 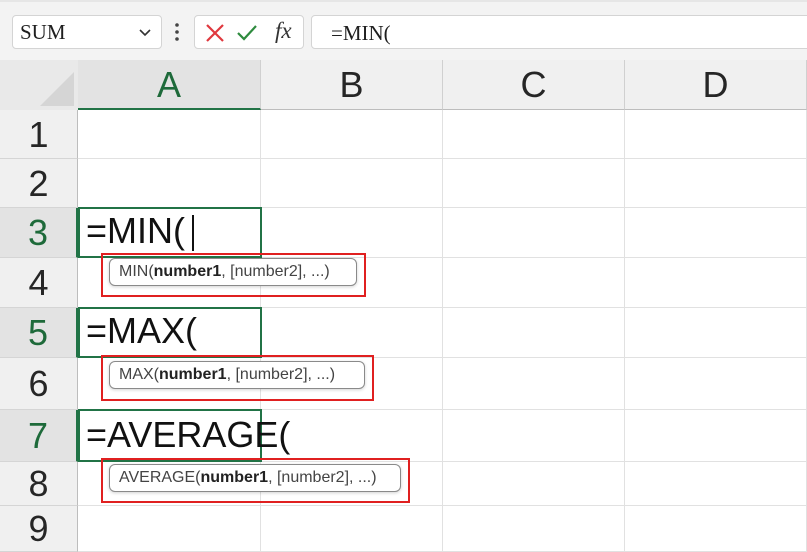 I want to click on row-header-6: 6, so click(x=39, y=384).